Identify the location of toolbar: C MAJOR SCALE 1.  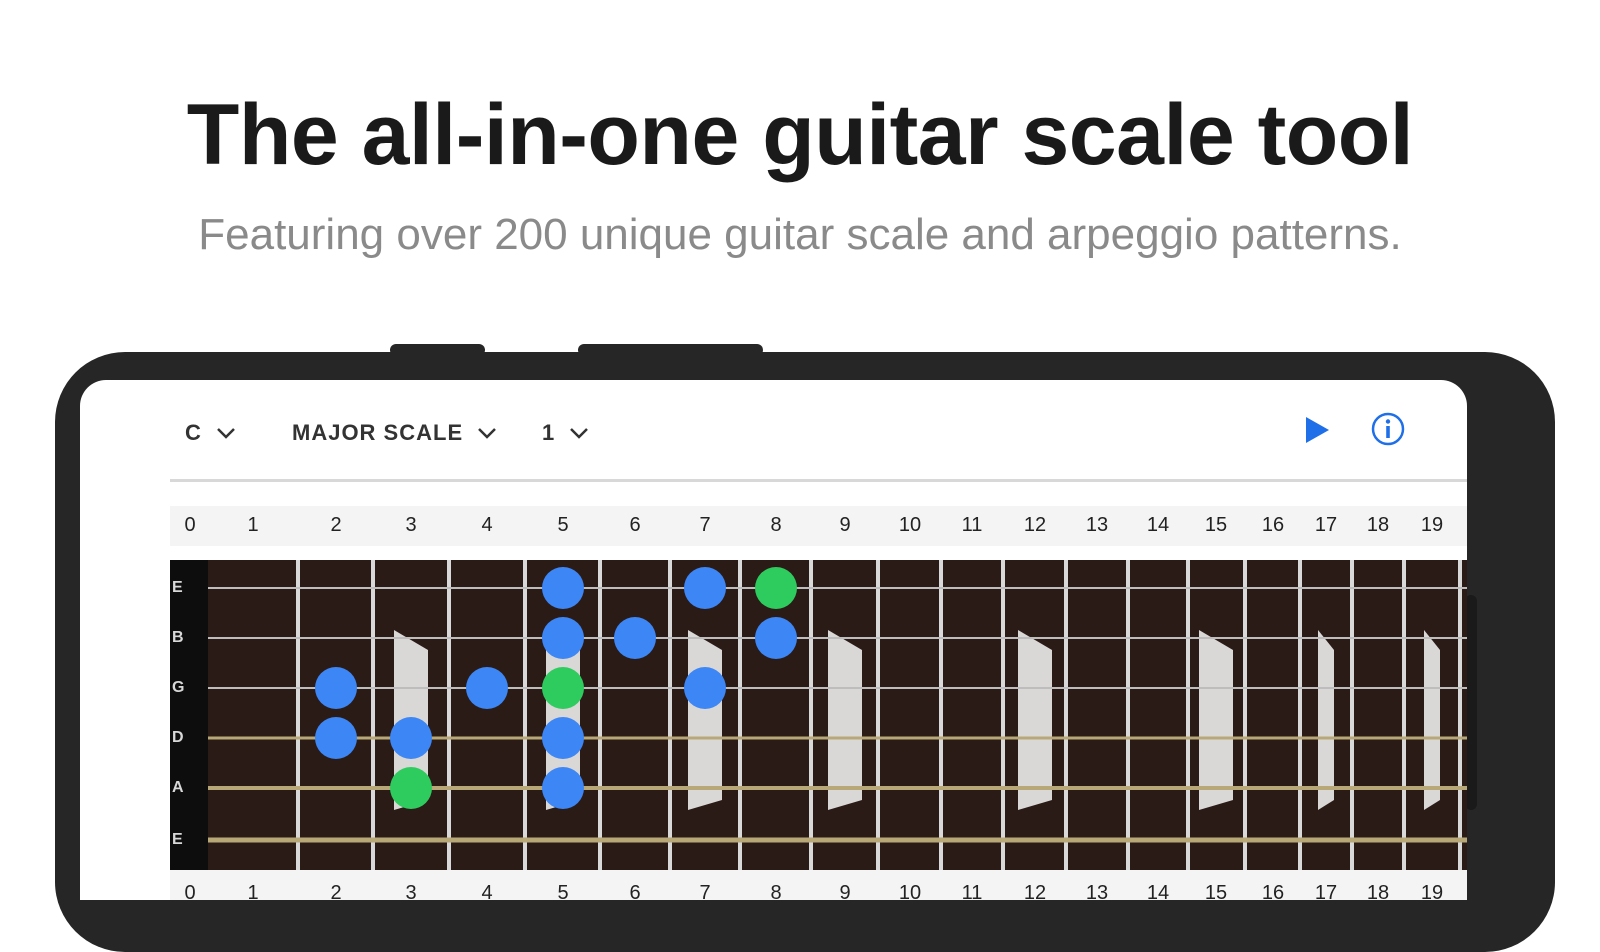
(773, 430).